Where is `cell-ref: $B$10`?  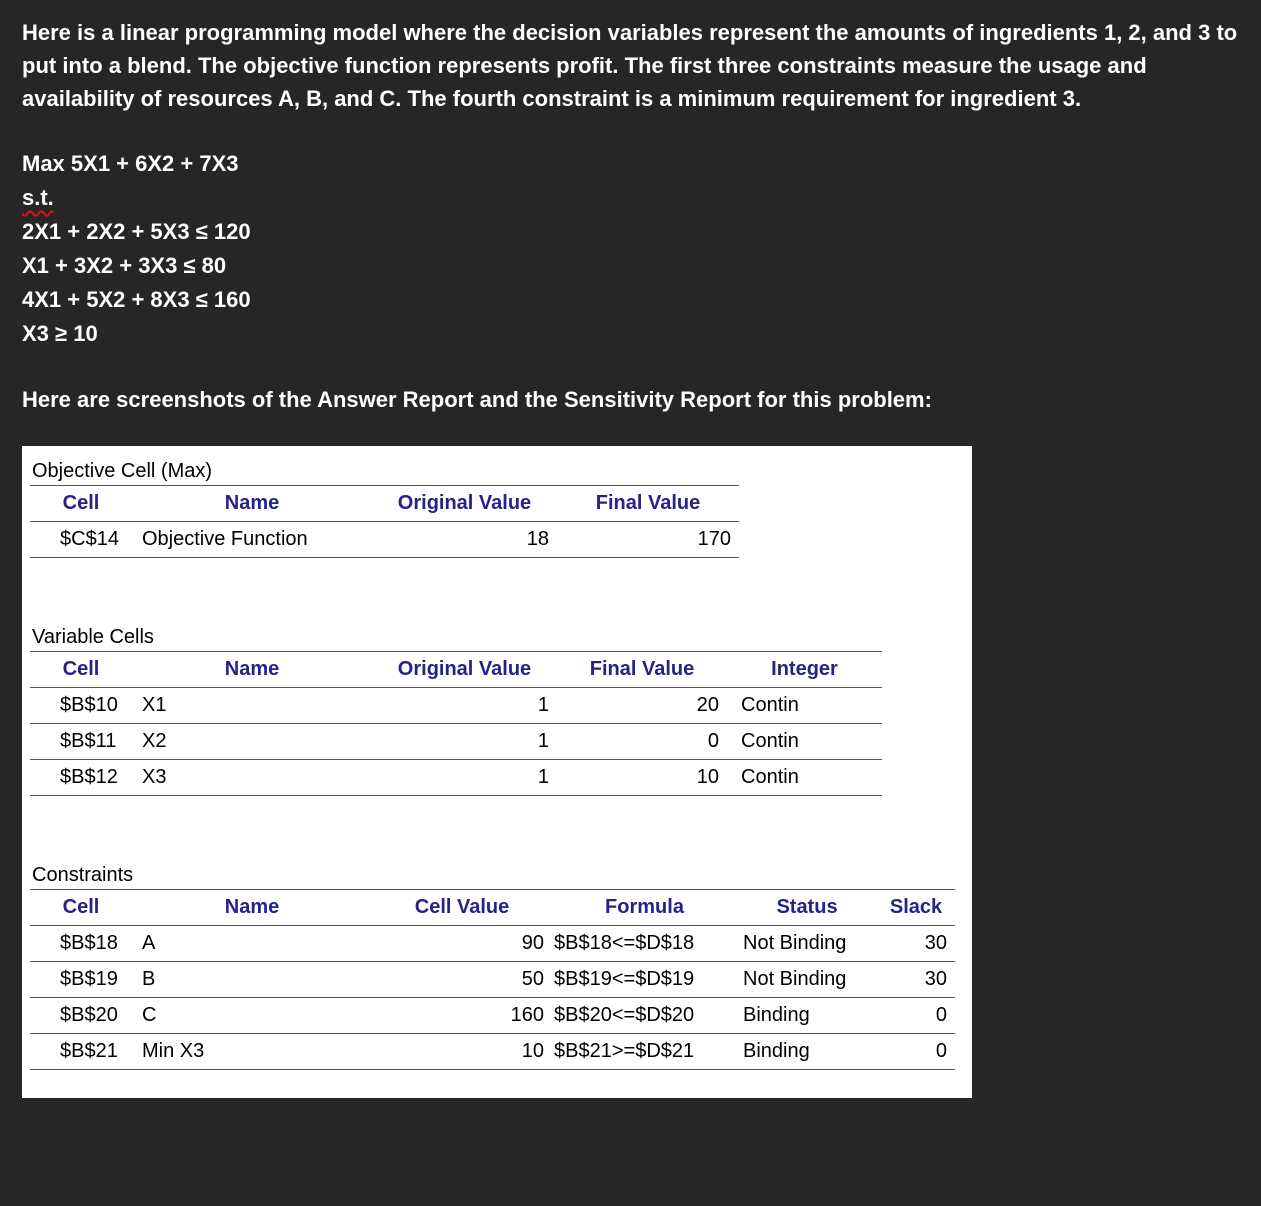
cell-ref: $B$10 is located at coordinates (81, 705).